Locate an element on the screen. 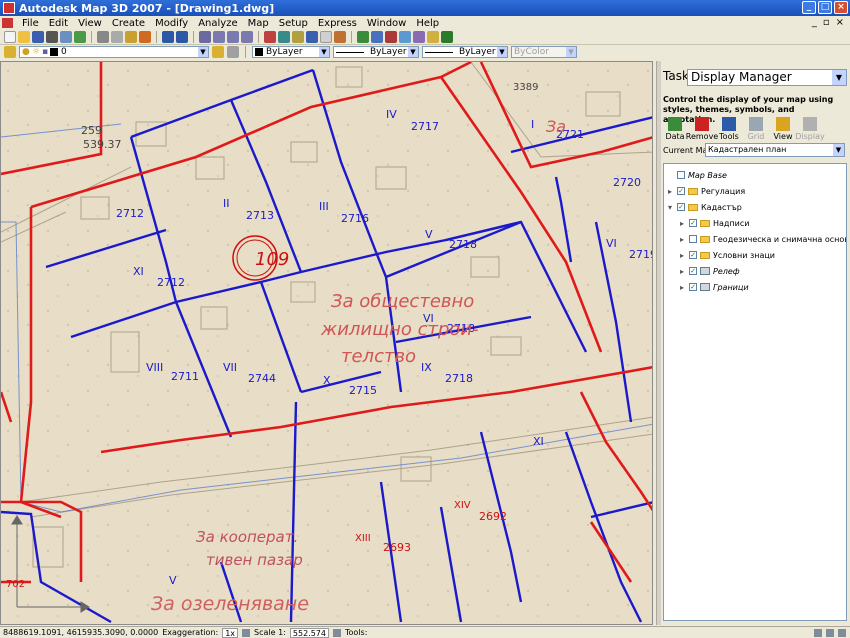 The image size is (850, 638). task-select: Display Manager ▼ is located at coordinates (767, 77).